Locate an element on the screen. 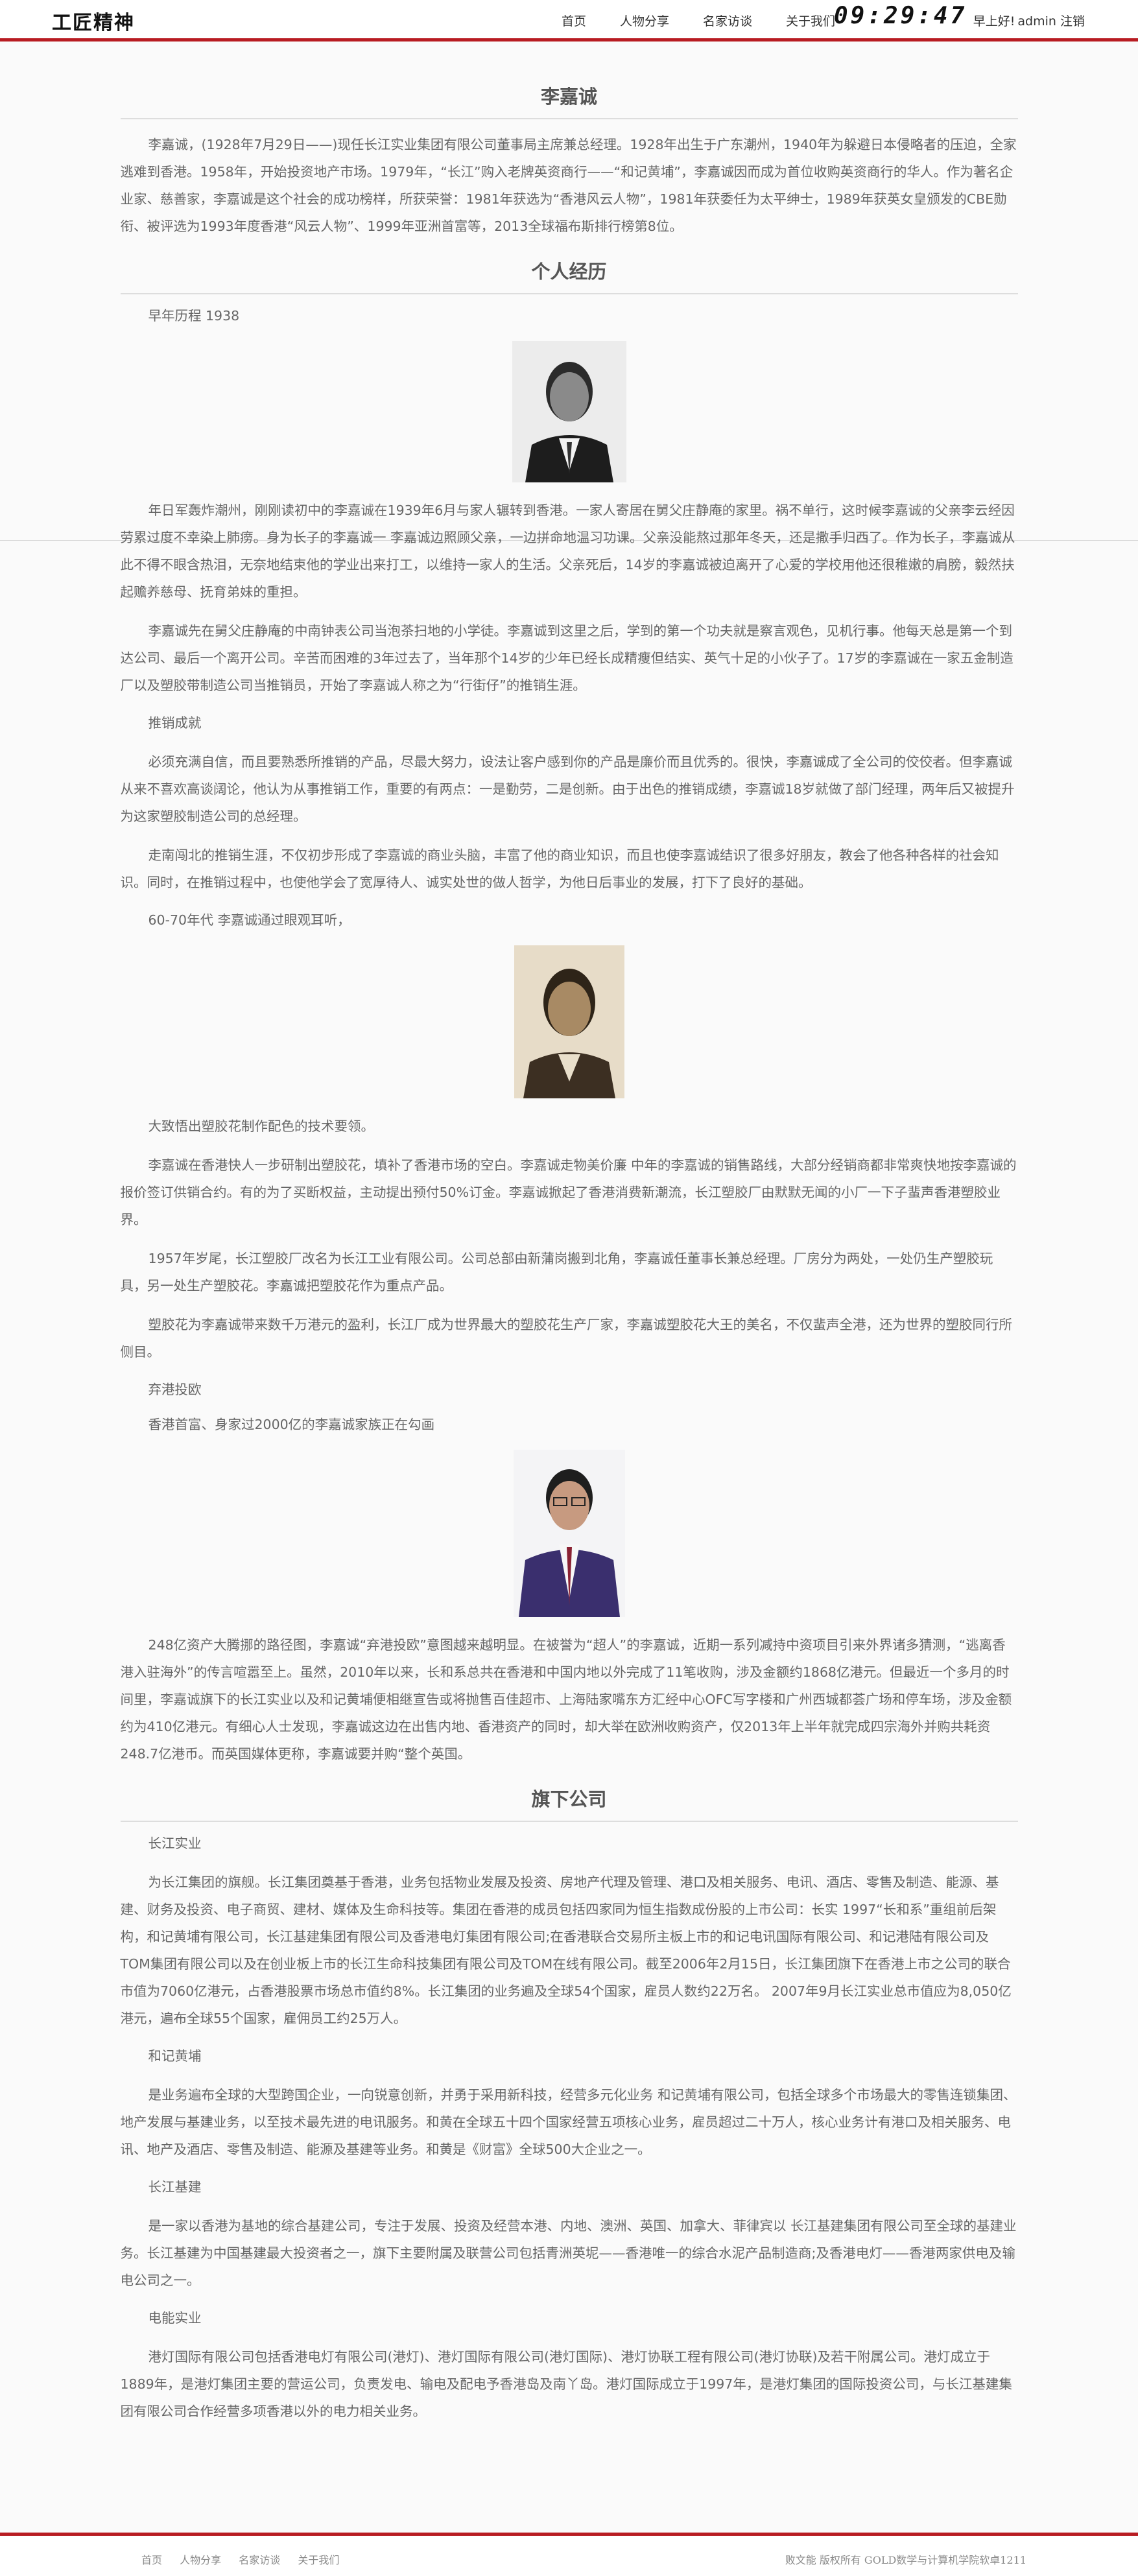  site-logo: 工匠精神 is located at coordinates (93, 21).